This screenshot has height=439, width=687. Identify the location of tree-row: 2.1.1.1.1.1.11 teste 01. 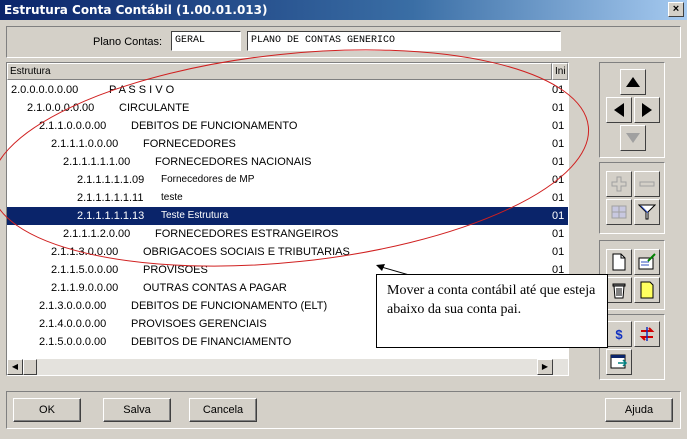
(285, 198).